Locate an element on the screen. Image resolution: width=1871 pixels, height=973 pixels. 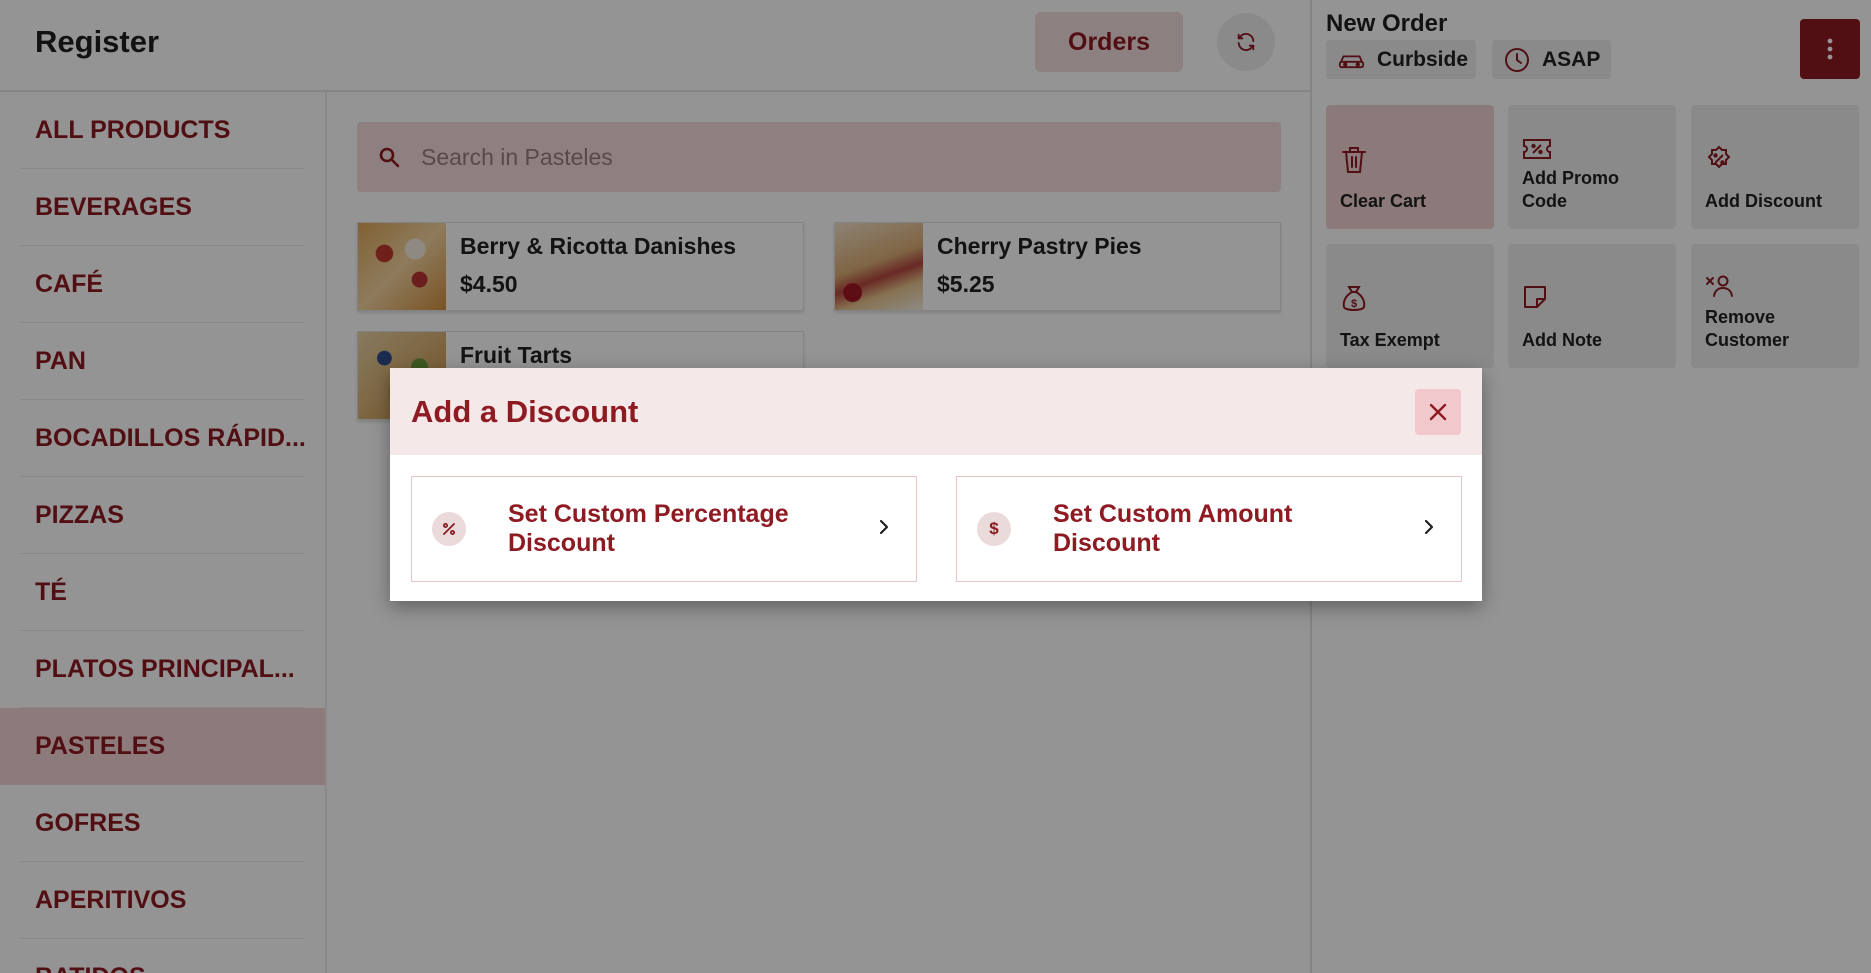
close-button is located at coordinates (1438, 412).